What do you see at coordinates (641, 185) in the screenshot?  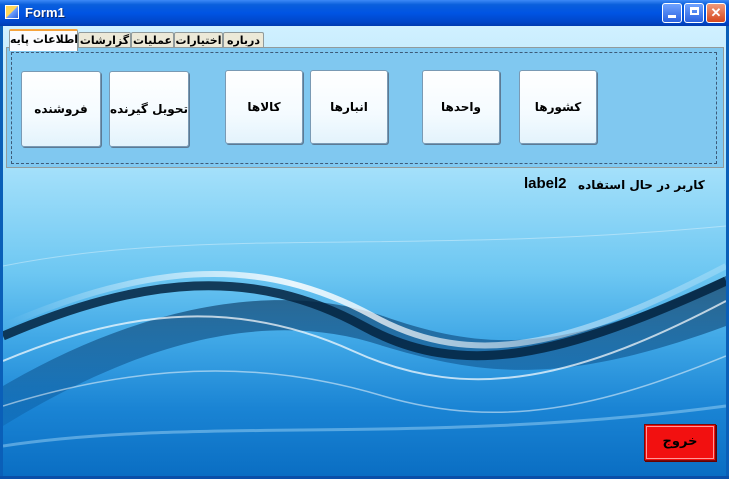 I see `current-user-label: کاربر در حال استفاده` at bounding box center [641, 185].